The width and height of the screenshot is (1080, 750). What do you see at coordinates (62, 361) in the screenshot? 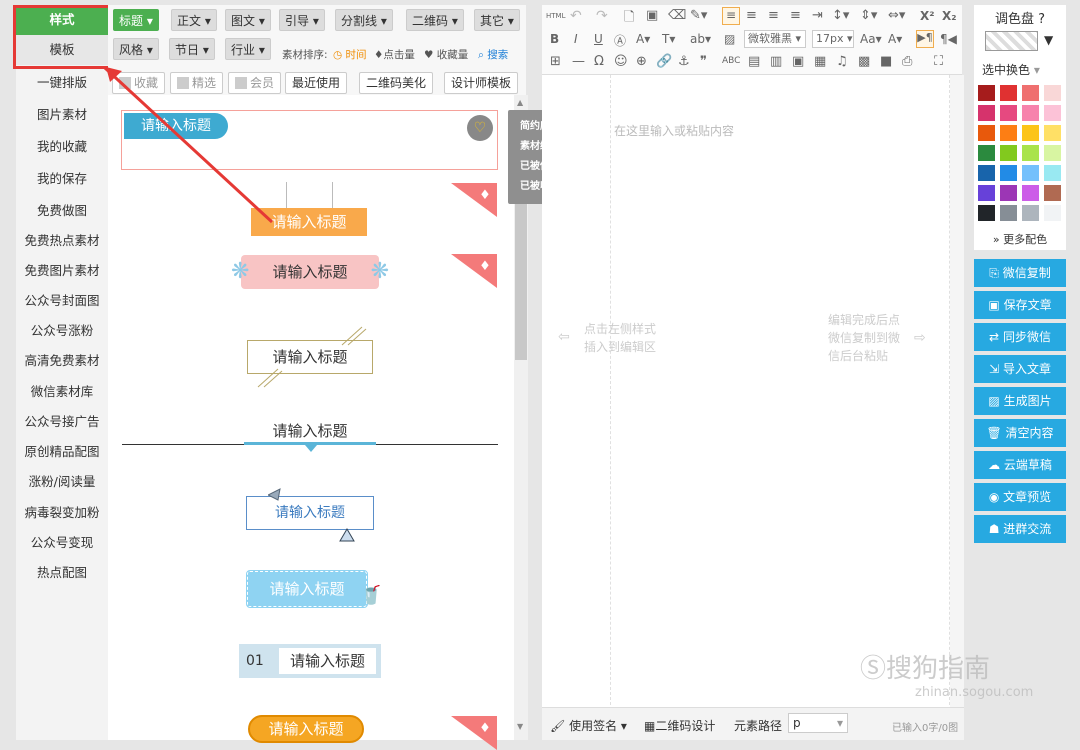
I see `sidebar-item-hd-free-materials: 高清免费素材` at bounding box center [62, 361].